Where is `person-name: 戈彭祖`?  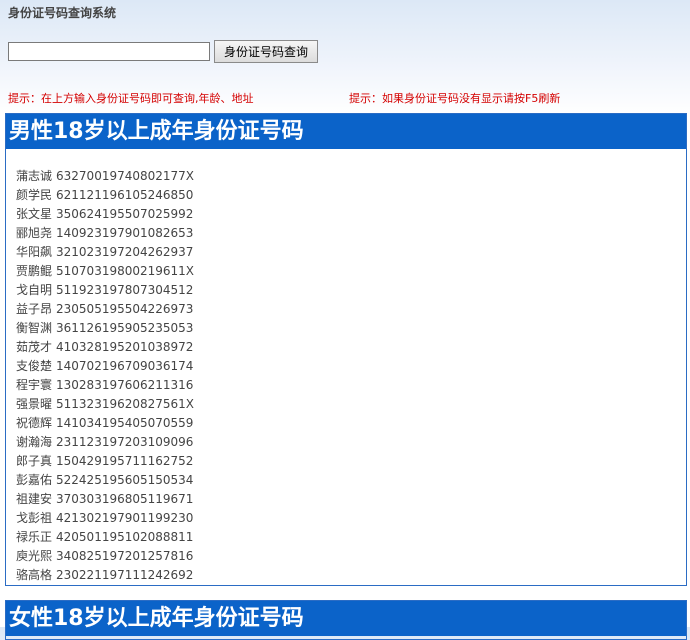 person-name: 戈彭祖 is located at coordinates (34, 518).